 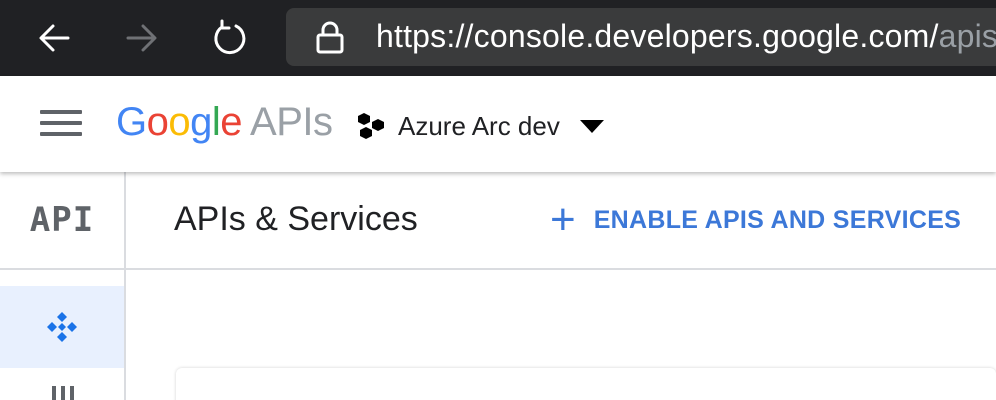 I want to click on menu-icon, so click(x=61, y=125).